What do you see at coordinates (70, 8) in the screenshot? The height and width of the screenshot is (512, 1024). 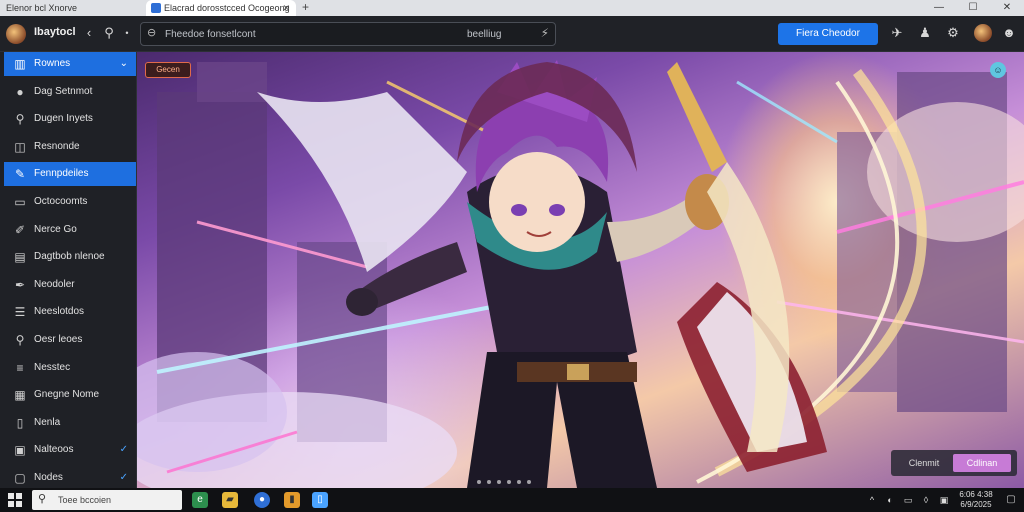 I see `tab-inactive: Elenor bcl Xnorve` at bounding box center [70, 8].